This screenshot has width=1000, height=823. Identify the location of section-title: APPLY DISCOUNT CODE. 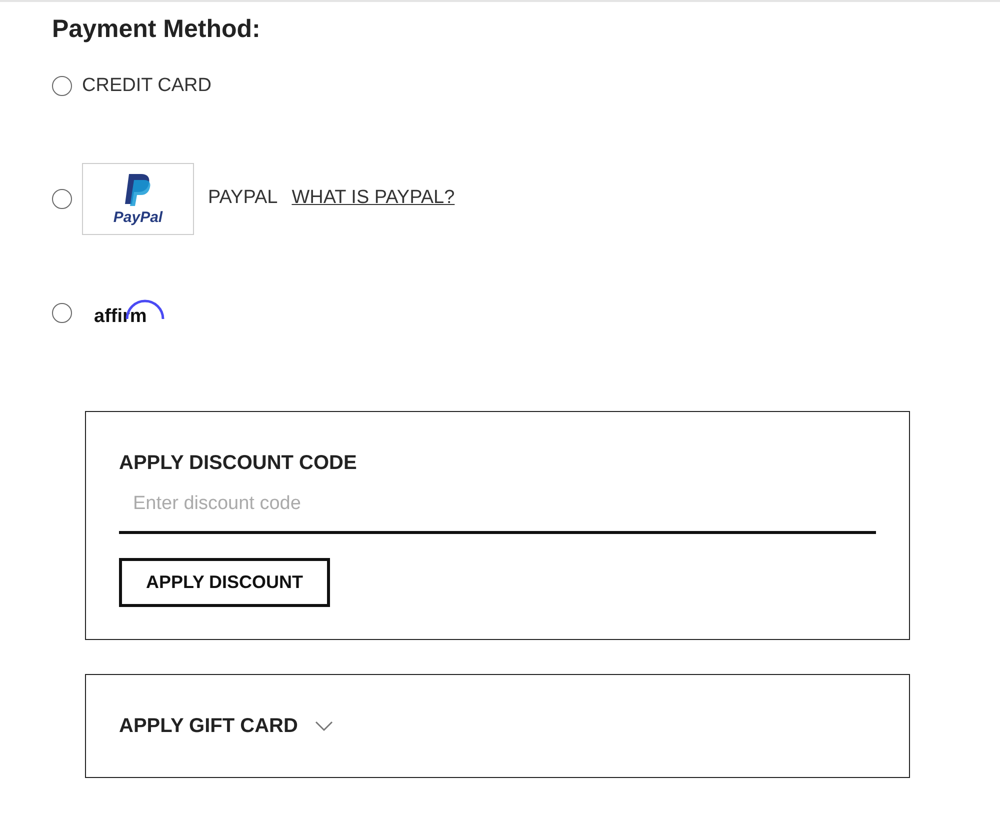
(238, 463).